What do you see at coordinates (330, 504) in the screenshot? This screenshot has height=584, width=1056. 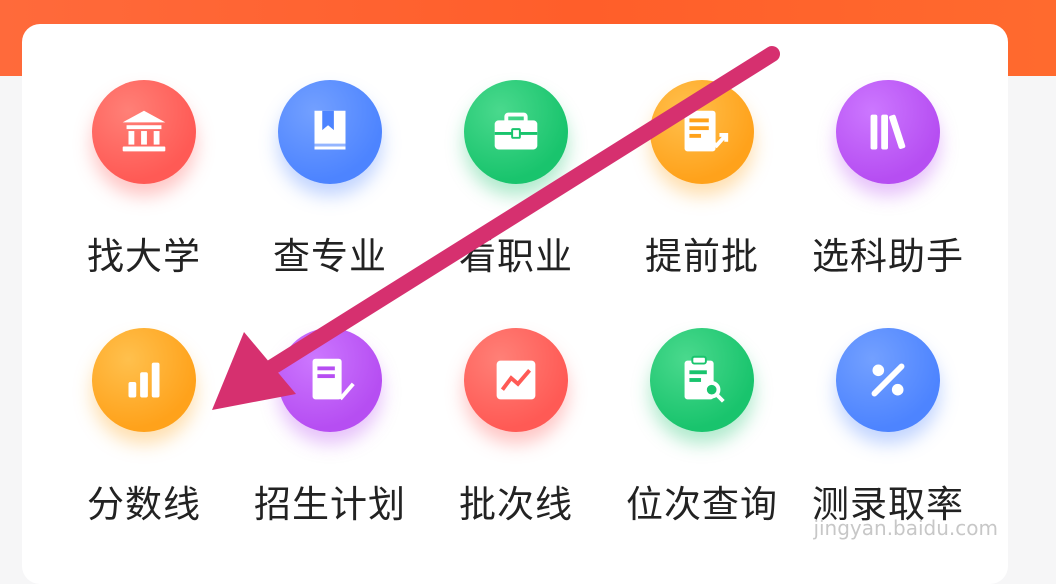 I see `menu-label: 招生计划` at bounding box center [330, 504].